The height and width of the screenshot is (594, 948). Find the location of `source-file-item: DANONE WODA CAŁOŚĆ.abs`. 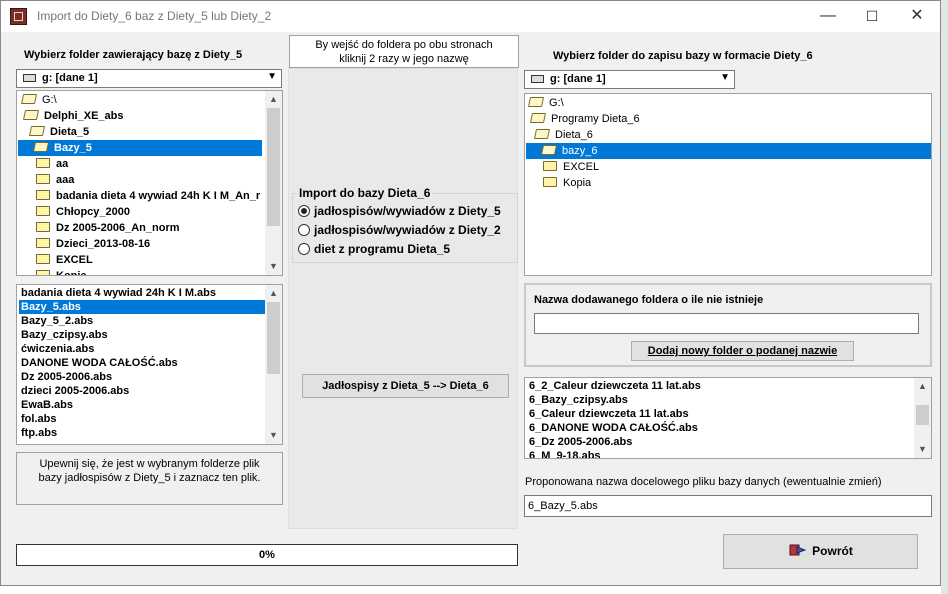

source-file-item: DANONE WODA CAŁOŚĆ.abs is located at coordinates (142, 363).